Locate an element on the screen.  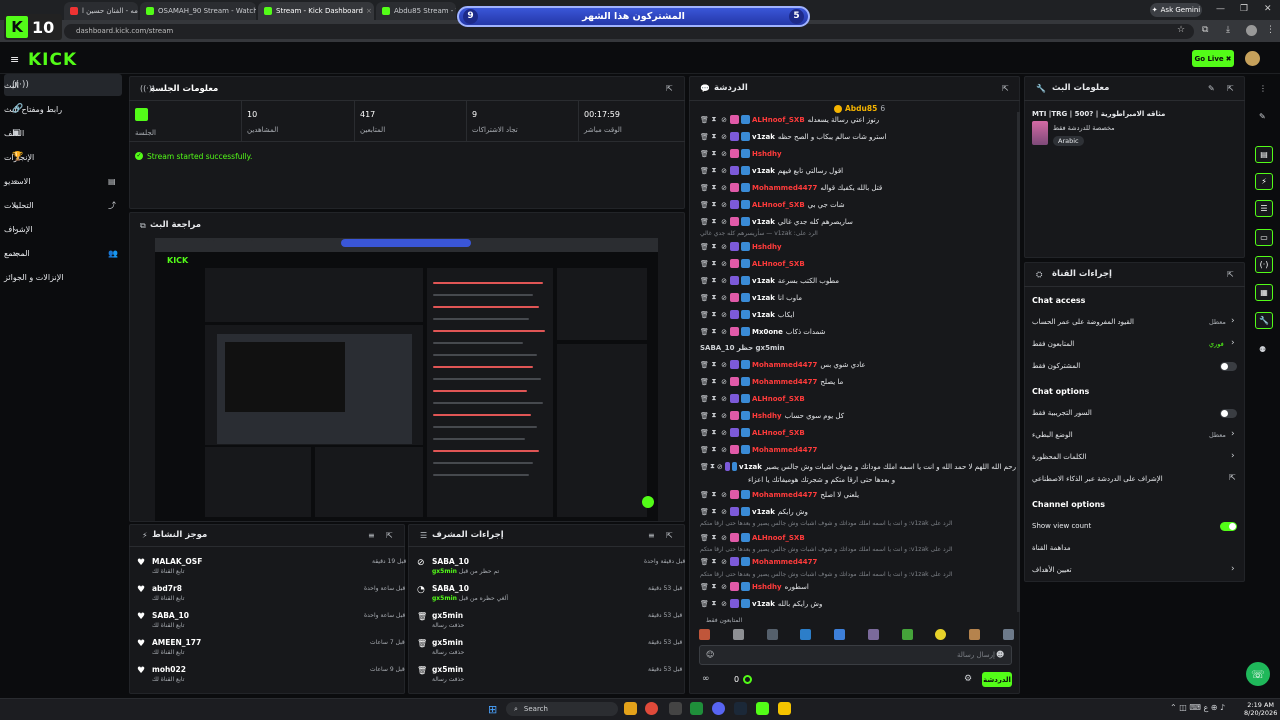
close-tab-icon: × is located at coordinates (367, 11).